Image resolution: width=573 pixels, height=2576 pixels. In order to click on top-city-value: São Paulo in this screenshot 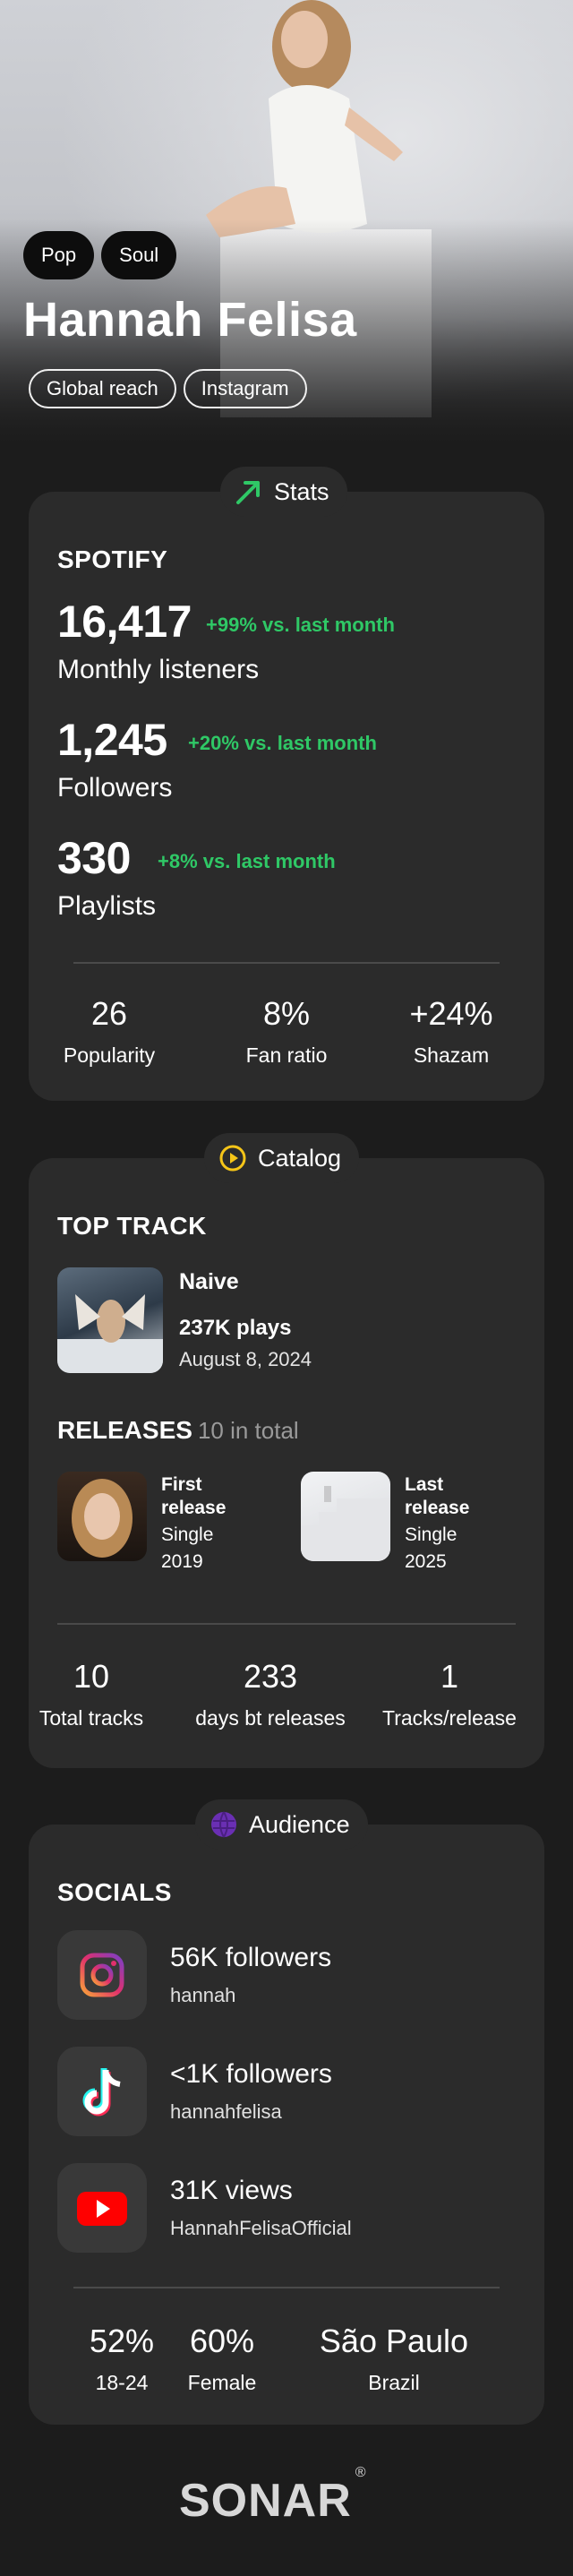, I will do `click(394, 2341)`.